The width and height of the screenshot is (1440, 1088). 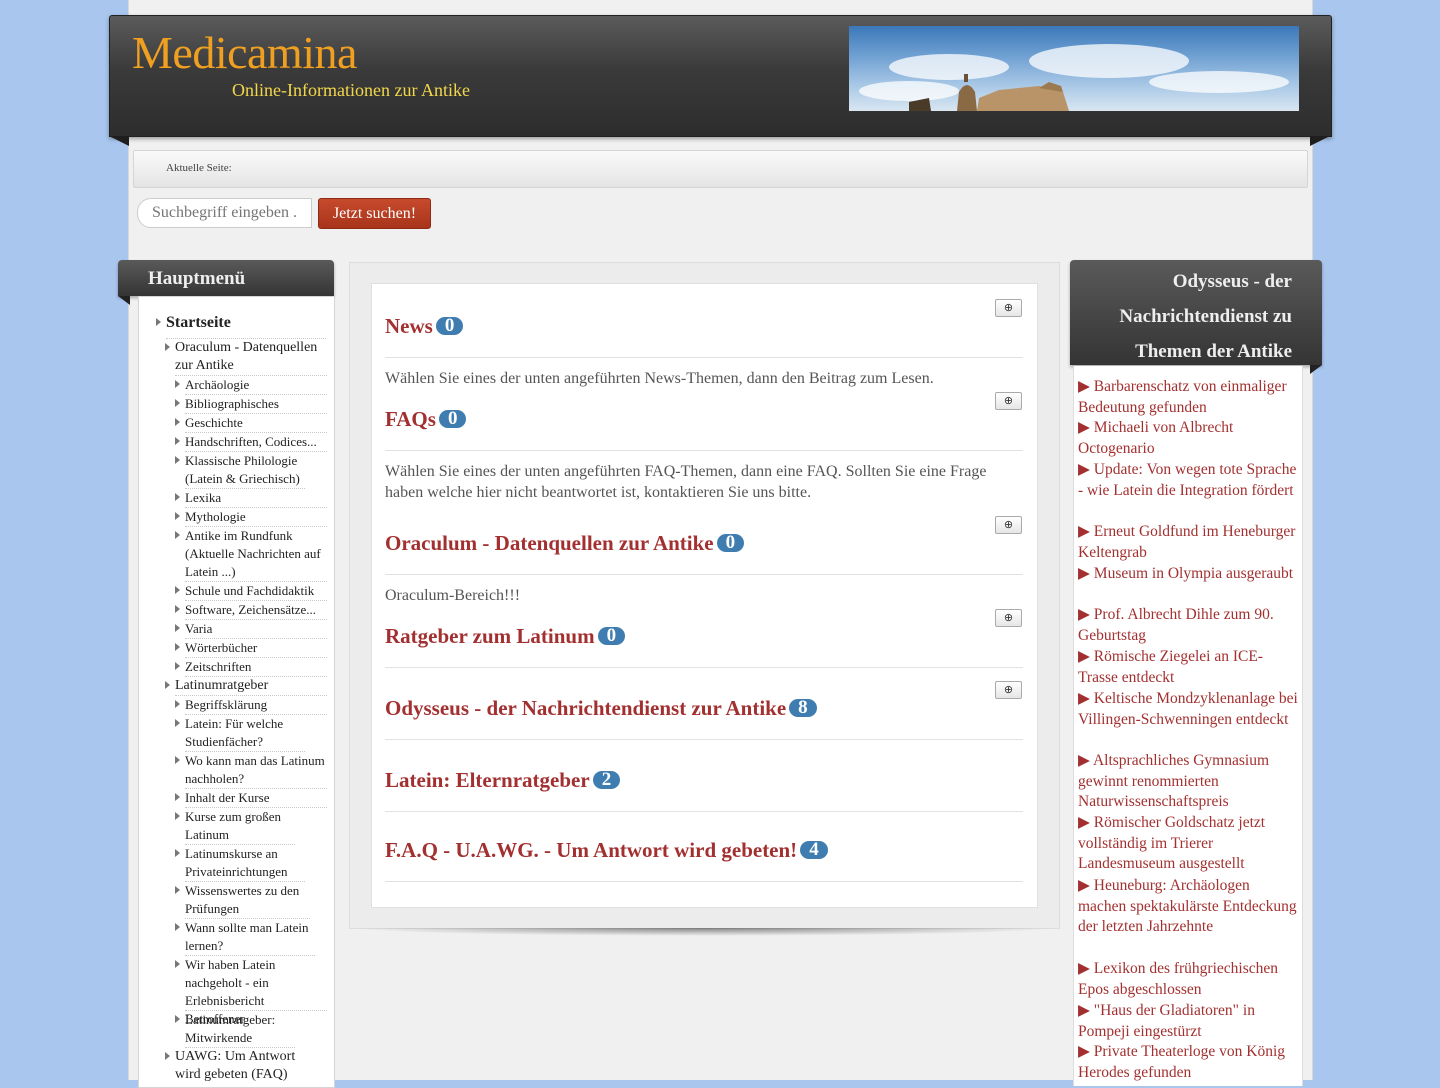 What do you see at coordinates (503, 780) in the screenshot?
I see `category-title-elternratgeber: Latein: Elternratgeber 2` at bounding box center [503, 780].